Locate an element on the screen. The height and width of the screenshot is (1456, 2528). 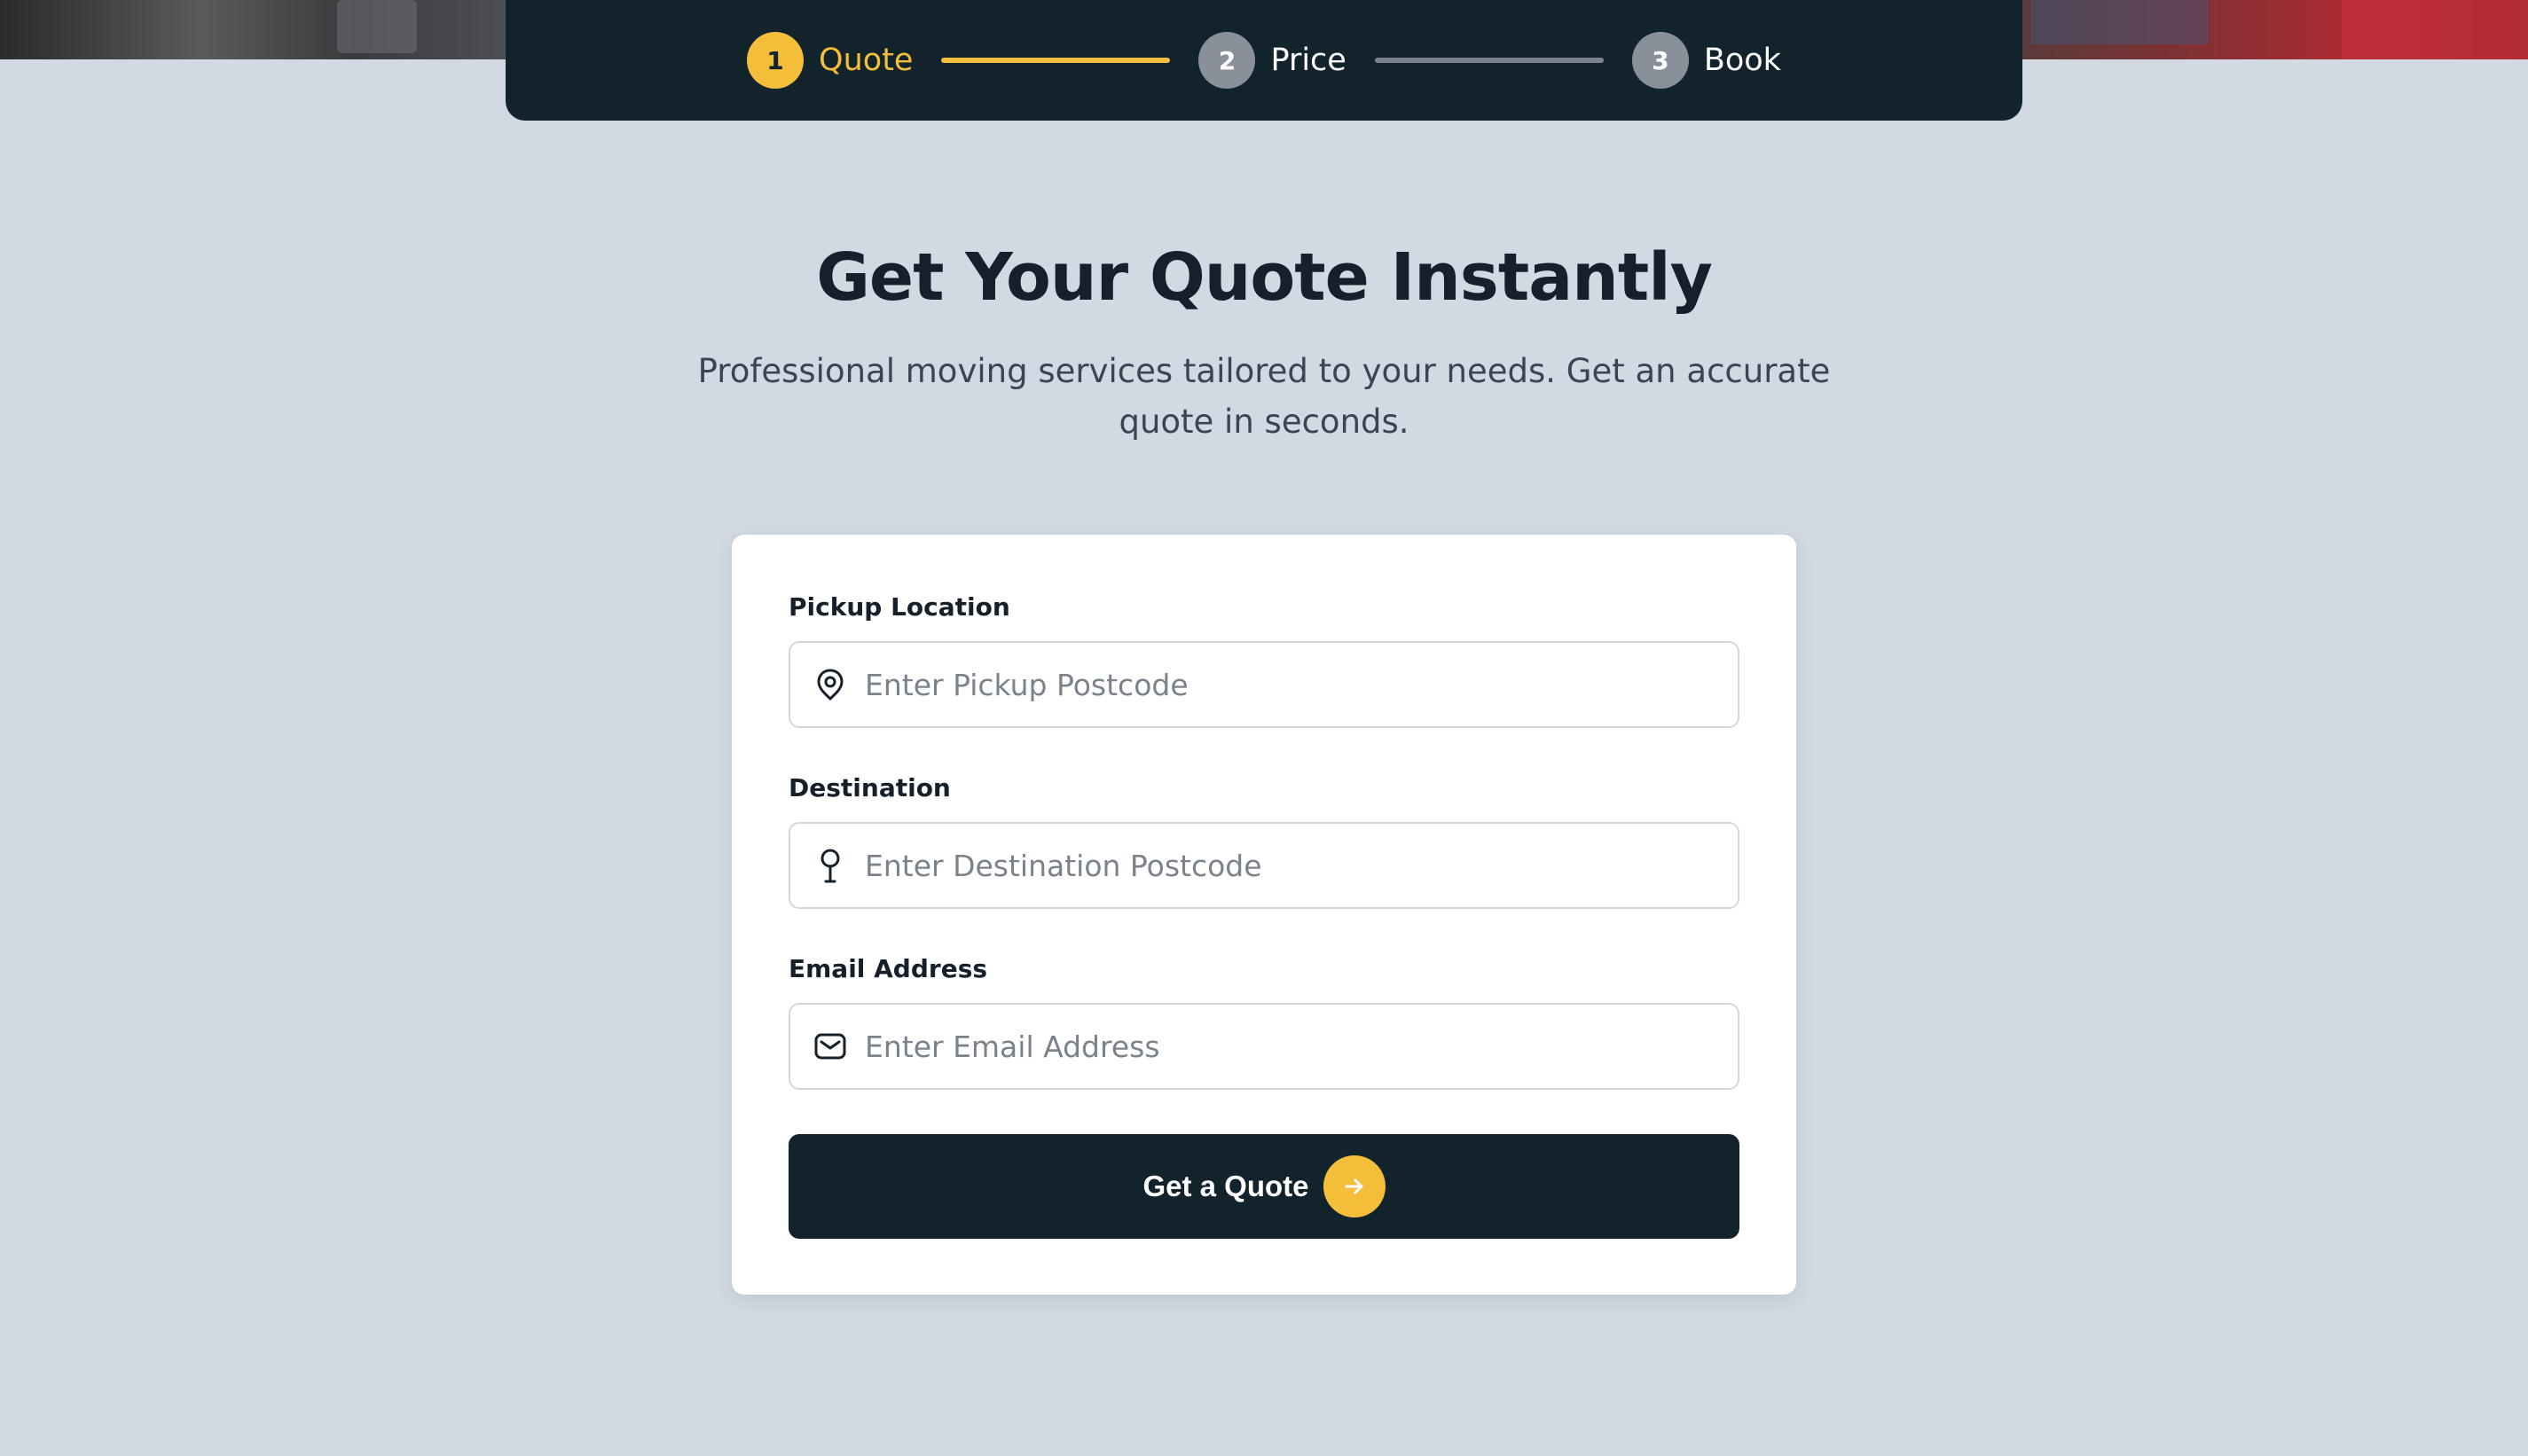
arrow-right-icon is located at coordinates (1354, 1186).